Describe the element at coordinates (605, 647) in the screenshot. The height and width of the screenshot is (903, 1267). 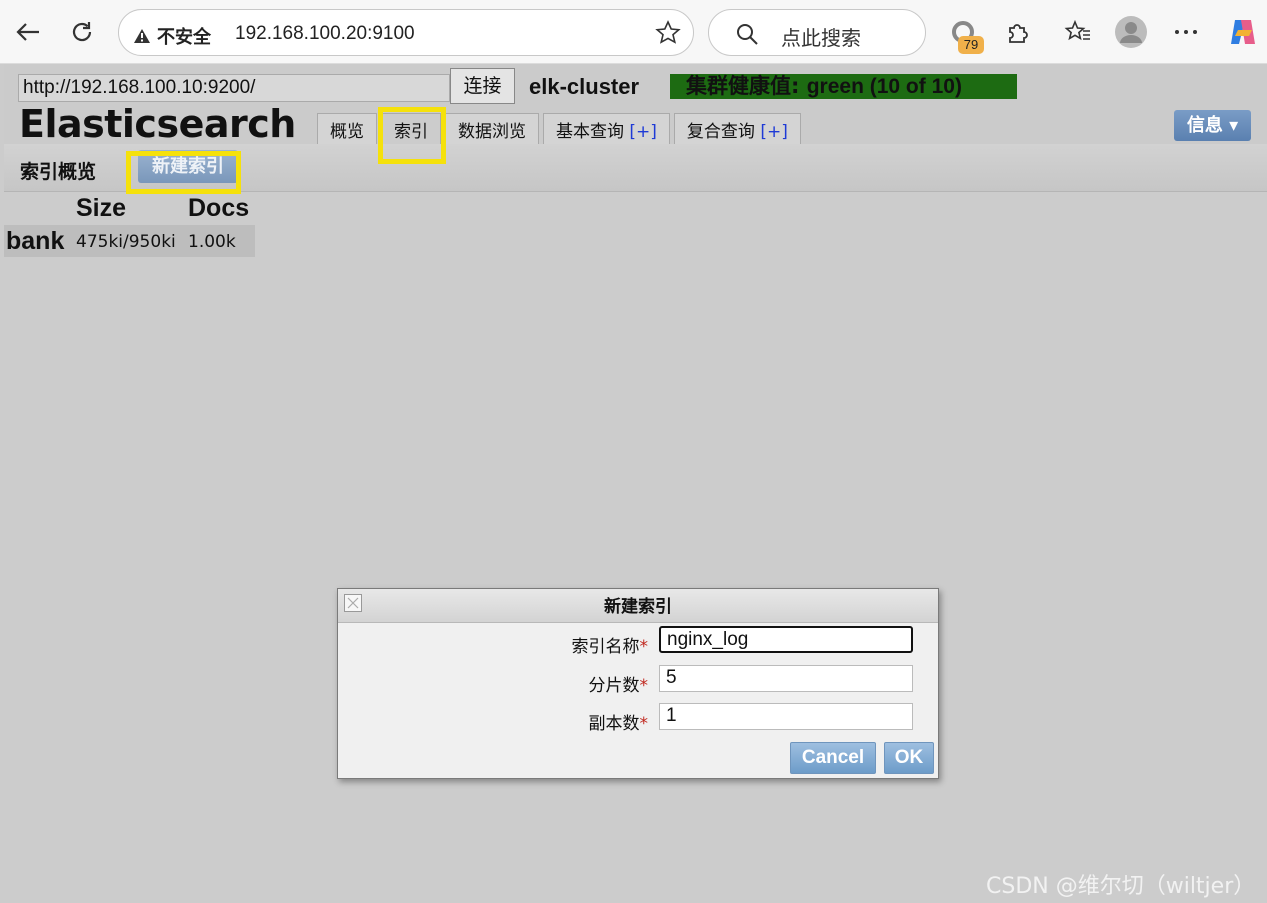
I see `field-label-text: 索引名称` at that location.